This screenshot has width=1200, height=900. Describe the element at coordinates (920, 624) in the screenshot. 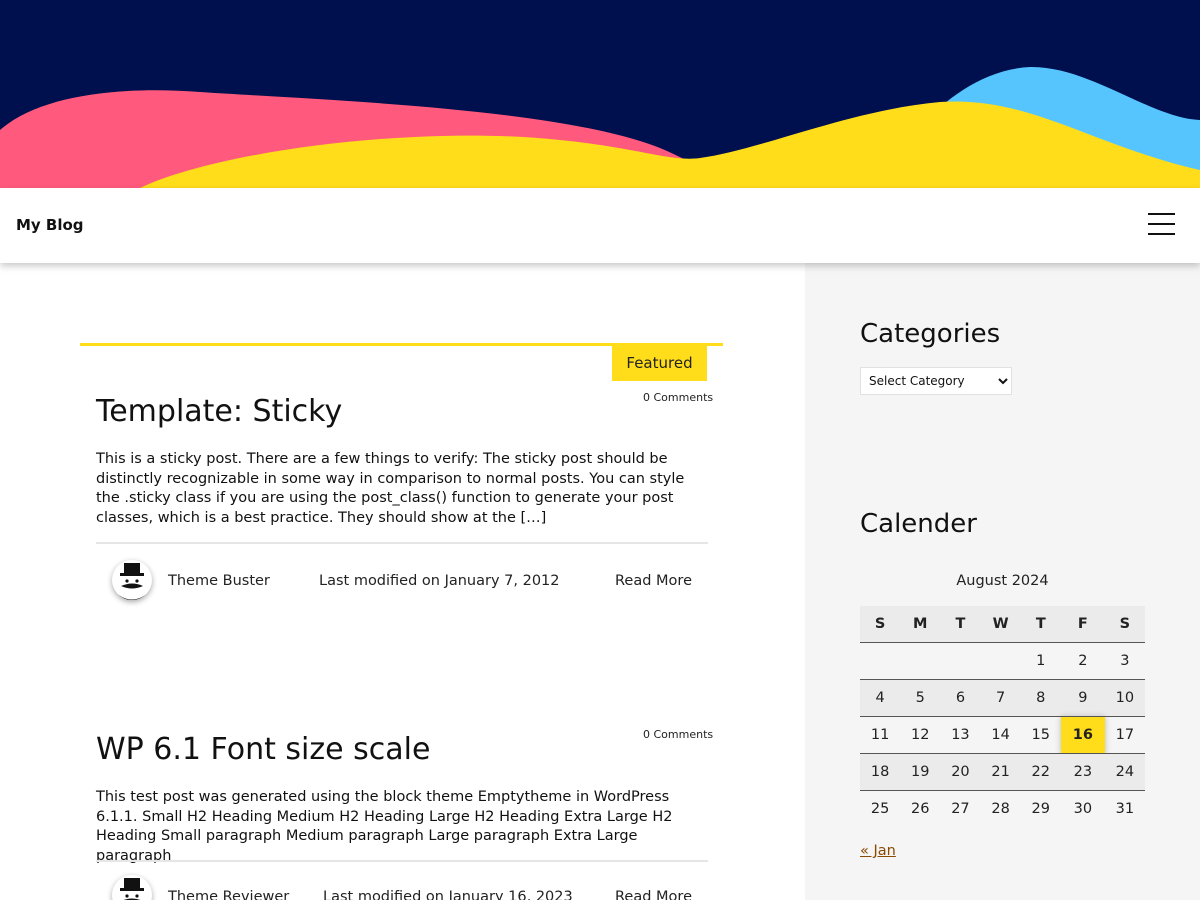

I see `weekday-header: M` at that location.